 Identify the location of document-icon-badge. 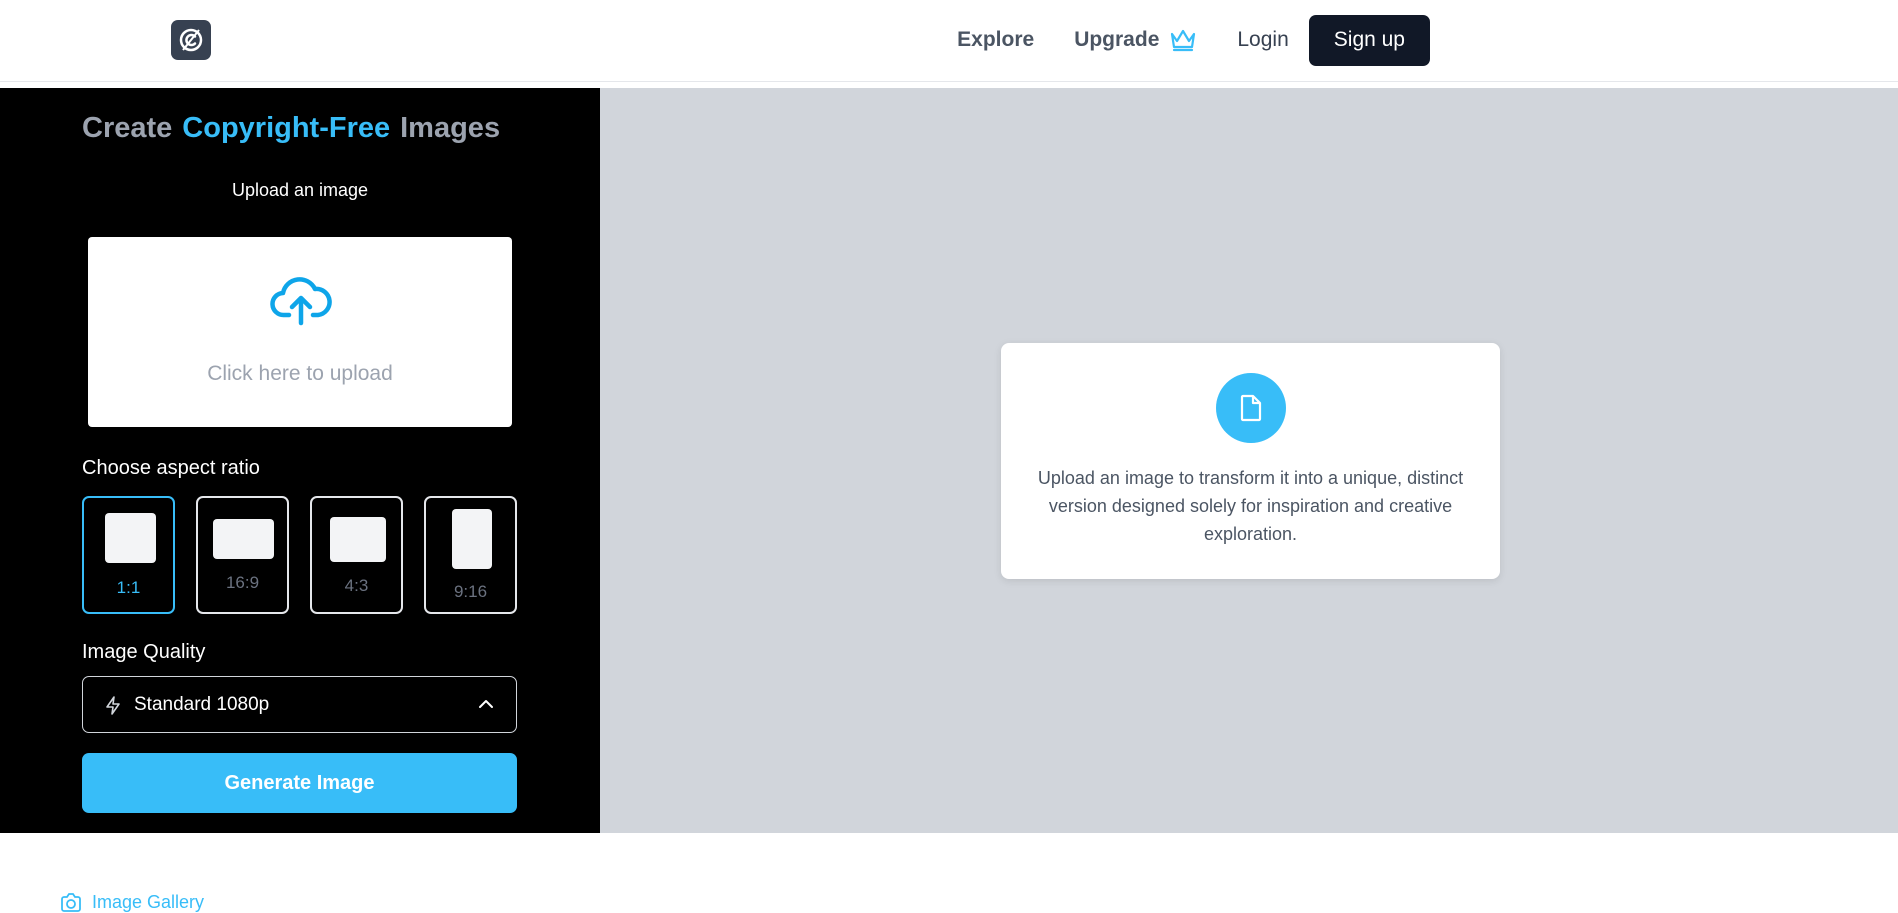
(1251, 408).